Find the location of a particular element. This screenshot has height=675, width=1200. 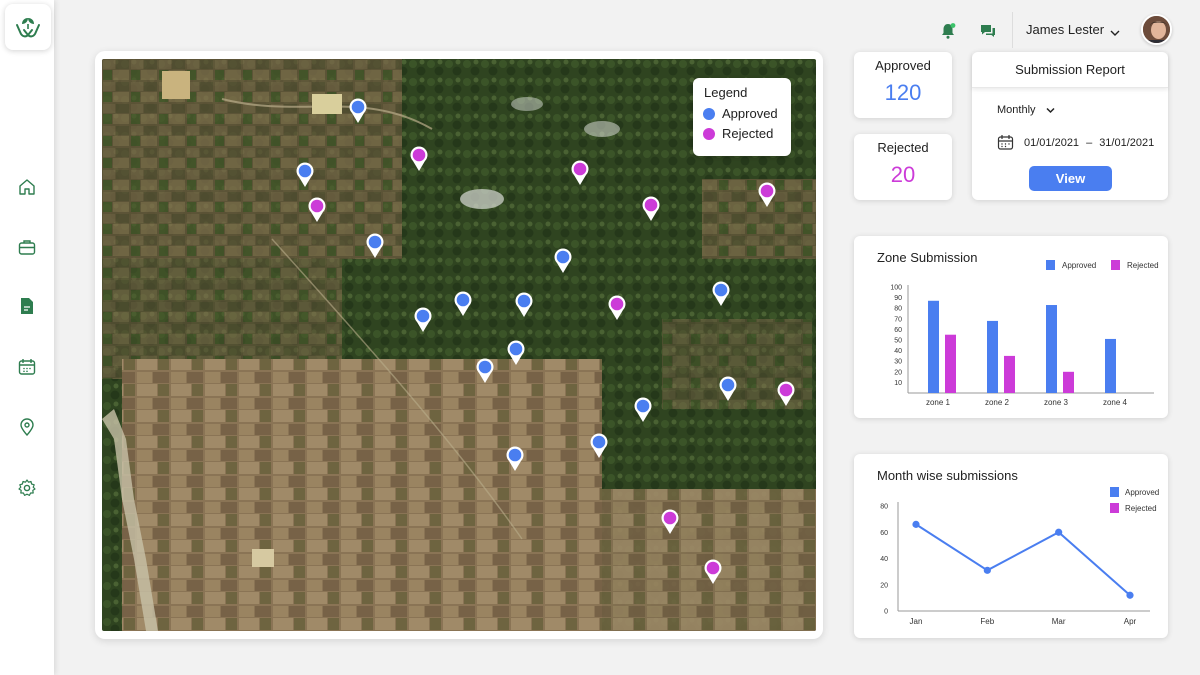

nav-settings is located at coordinates (27, 488).